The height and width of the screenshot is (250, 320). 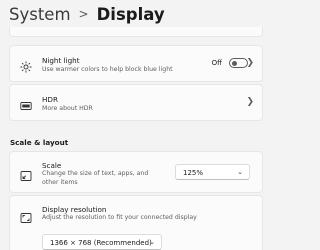 I want to click on hdr-card: HDR More about HDR ❯, so click(x=136, y=102).